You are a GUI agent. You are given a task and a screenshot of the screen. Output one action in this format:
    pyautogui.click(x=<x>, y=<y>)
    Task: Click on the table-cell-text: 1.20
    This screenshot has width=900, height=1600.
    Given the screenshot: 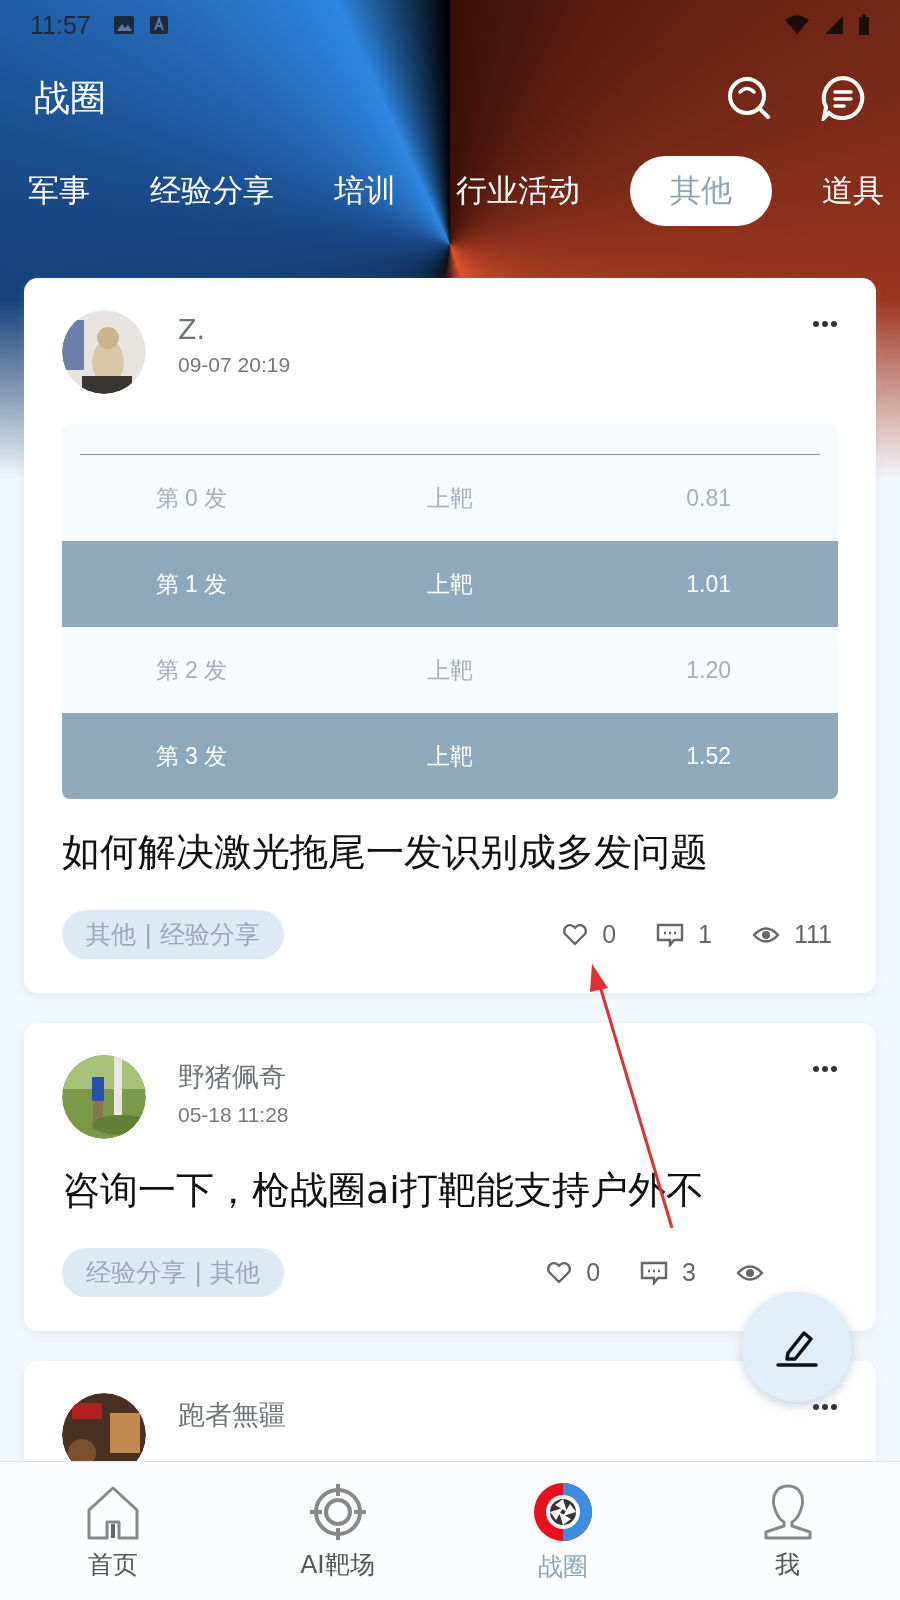 What is the action you would take?
    pyautogui.click(x=709, y=670)
    